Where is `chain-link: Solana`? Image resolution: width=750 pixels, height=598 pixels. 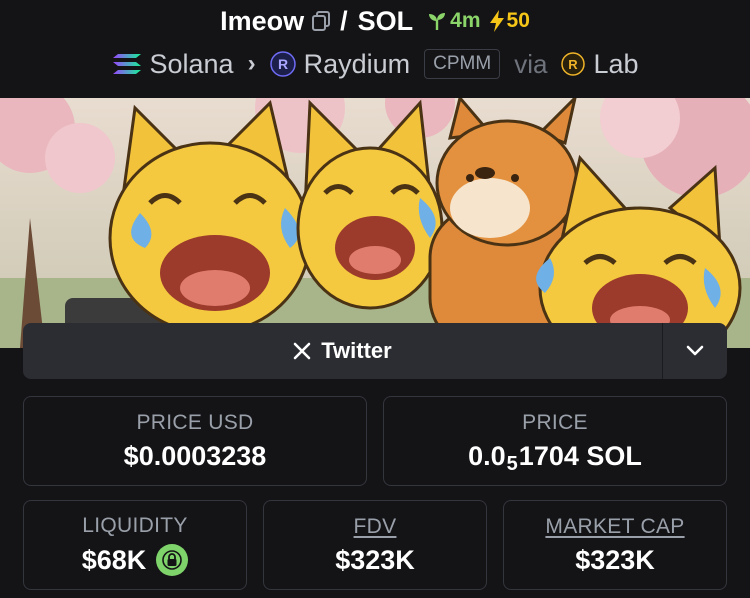 chain-link: Solana is located at coordinates (192, 64).